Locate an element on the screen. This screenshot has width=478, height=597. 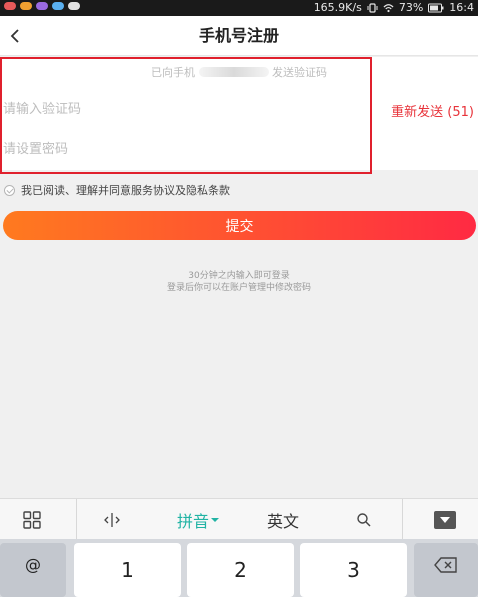
password-input is located at coordinates (183, 149).